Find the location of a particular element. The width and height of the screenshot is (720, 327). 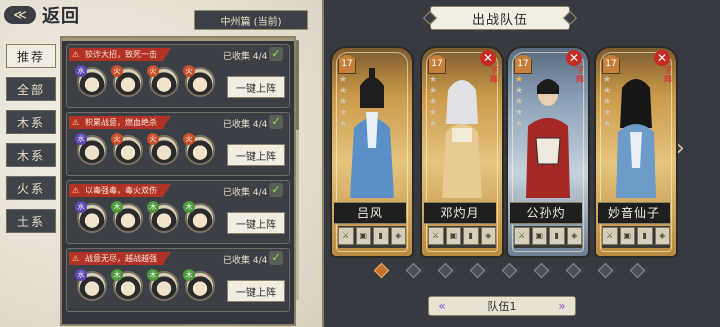

bond-title: 狡诈大招，致死一击 is located at coordinates (120, 54).